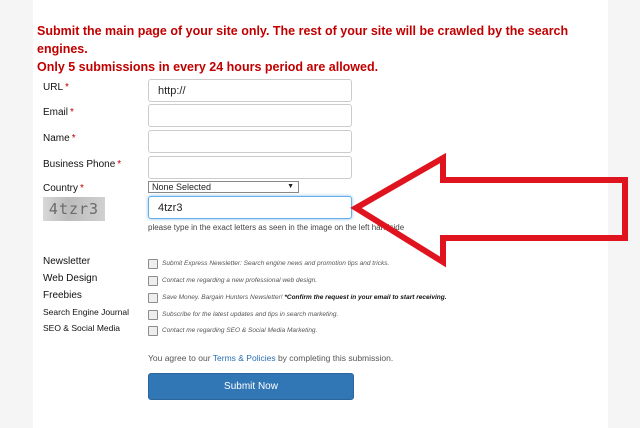 The image size is (640, 428). I want to click on business-phone-label: Business Phone *, so click(82, 164).